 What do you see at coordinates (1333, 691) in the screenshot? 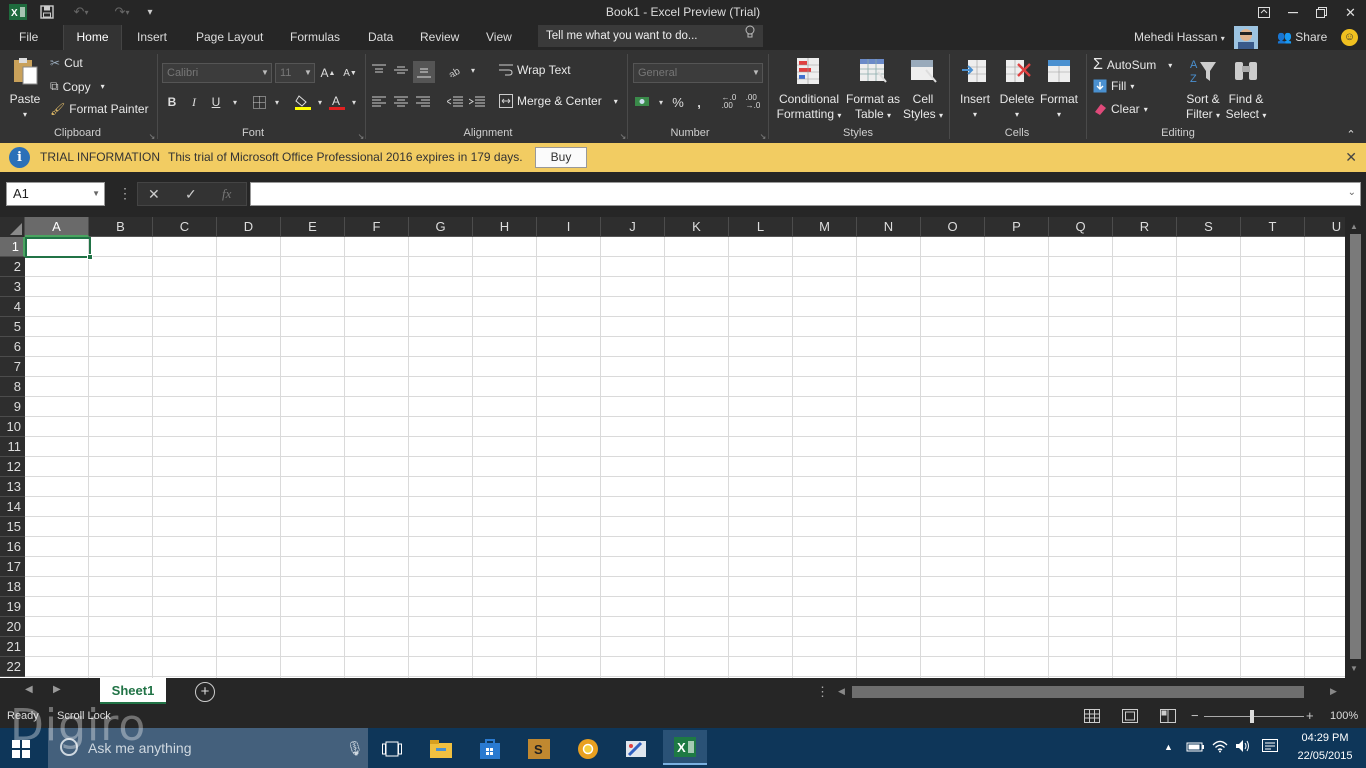
I see `scroll-right-icon: ▶` at bounding box center [1333, 691].